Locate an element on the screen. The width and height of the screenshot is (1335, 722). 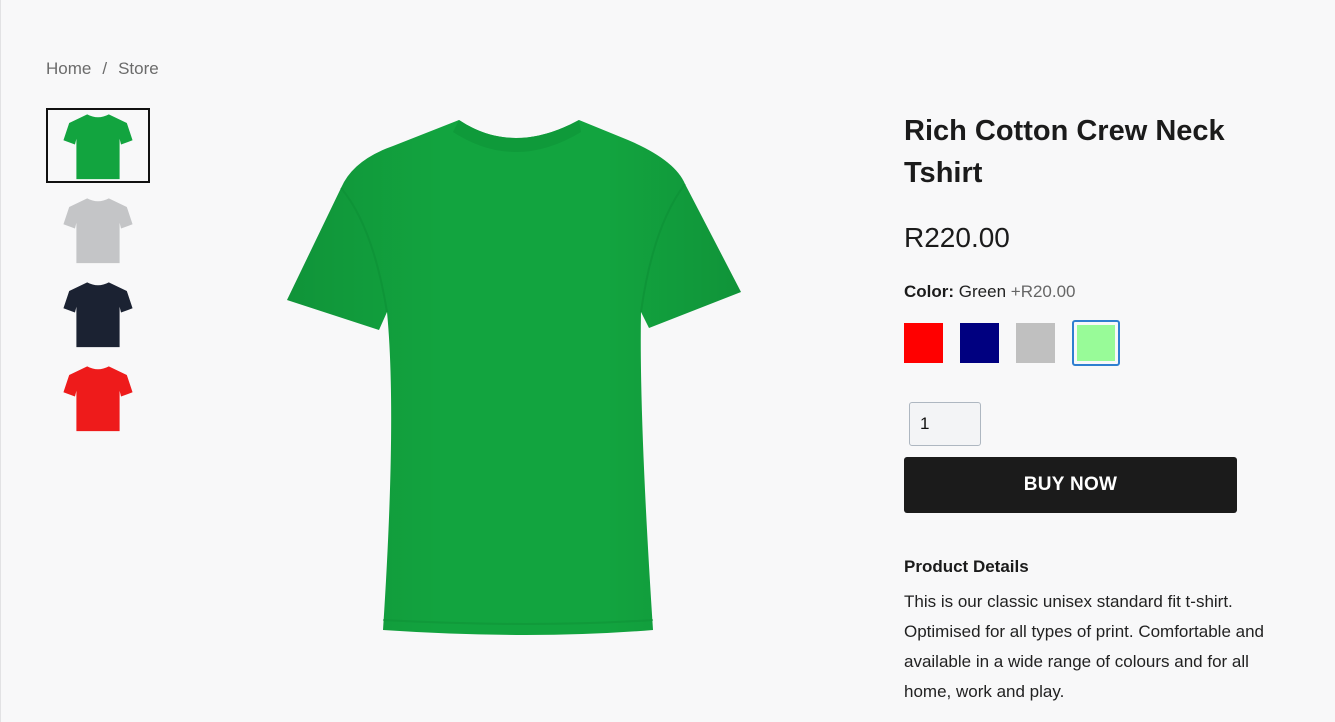
breadcrumb-home-link: Home is located at coordinates (68, 69).